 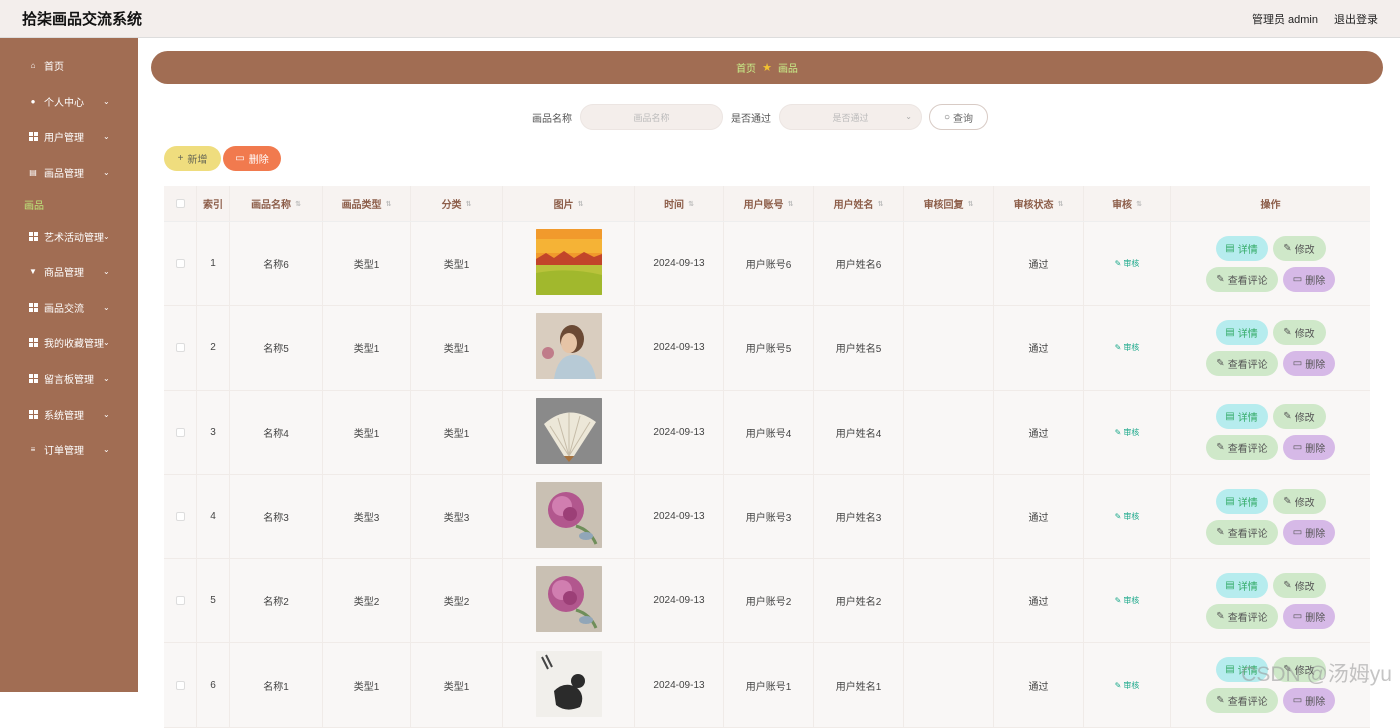 What do you see at coordinates (69, 137) in the screenshot?
I see `sidebar-item: 用户管理 ⌄` at bounding box center [69, 137].